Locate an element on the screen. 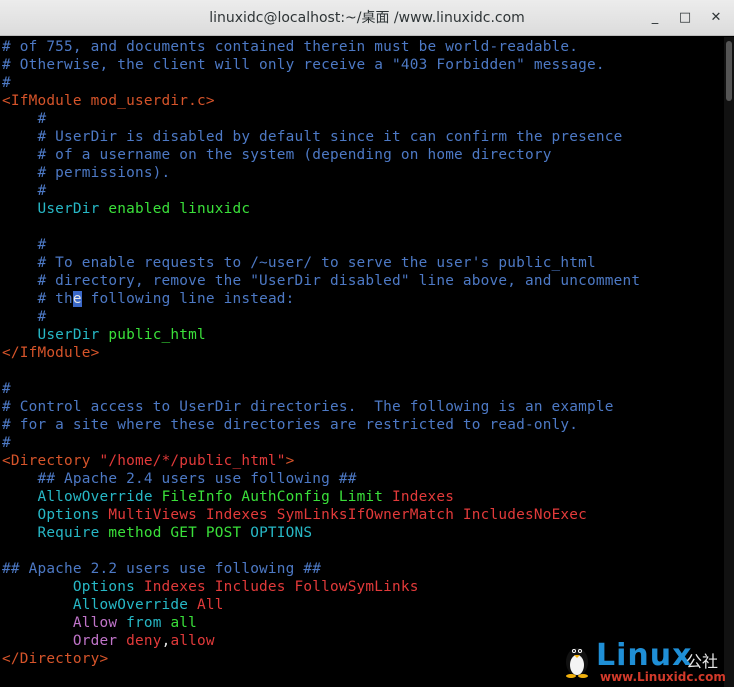 The height and width of the screenshot is (687, 734). terminal-line: </Directory> is located at coordinates (55, 659).